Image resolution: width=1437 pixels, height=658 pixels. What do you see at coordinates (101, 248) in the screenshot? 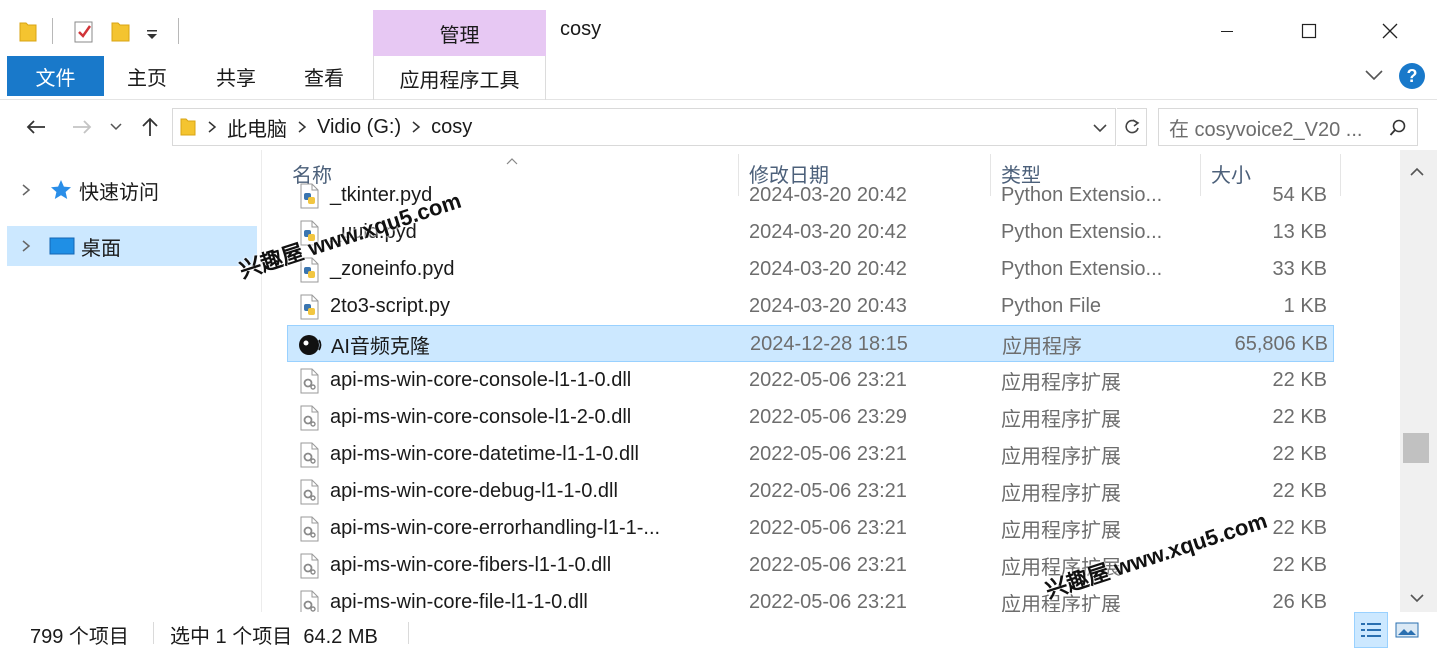
I see `nav-label-desktop: 桌面` at bounding box center [101, 248].